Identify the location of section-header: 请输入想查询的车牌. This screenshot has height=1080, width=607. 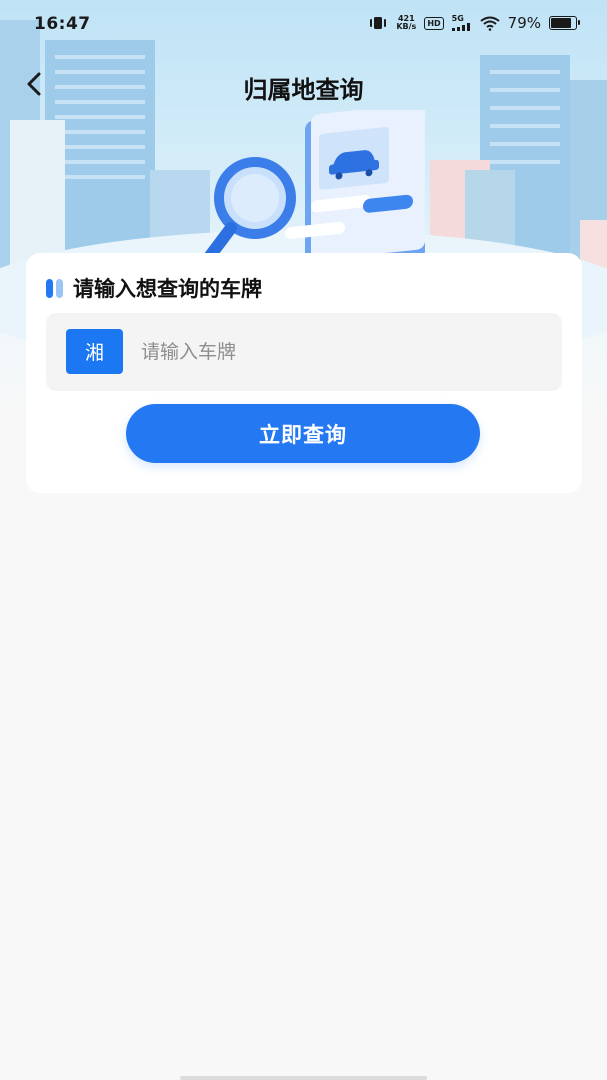
(154, 288).